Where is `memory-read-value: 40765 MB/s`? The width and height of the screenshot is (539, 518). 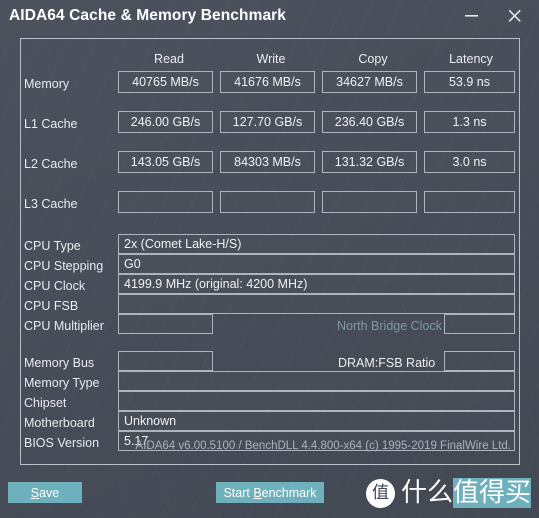 memory-read-value: 40765 MB/s is located at coordinates (165, 82).